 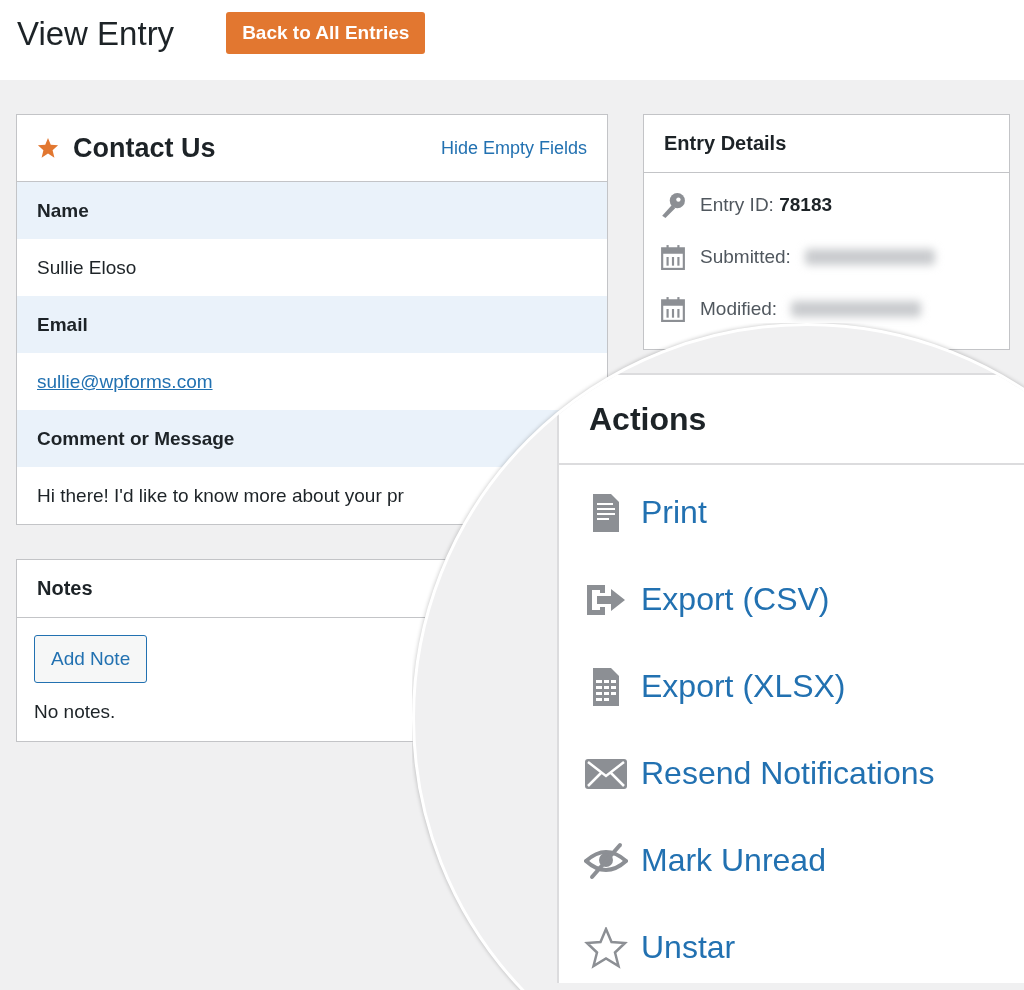 What do you see at coordinates (725, 143) in the screenshot?
I see `panel-title: Entry Details` at bounding box center [725, 143].